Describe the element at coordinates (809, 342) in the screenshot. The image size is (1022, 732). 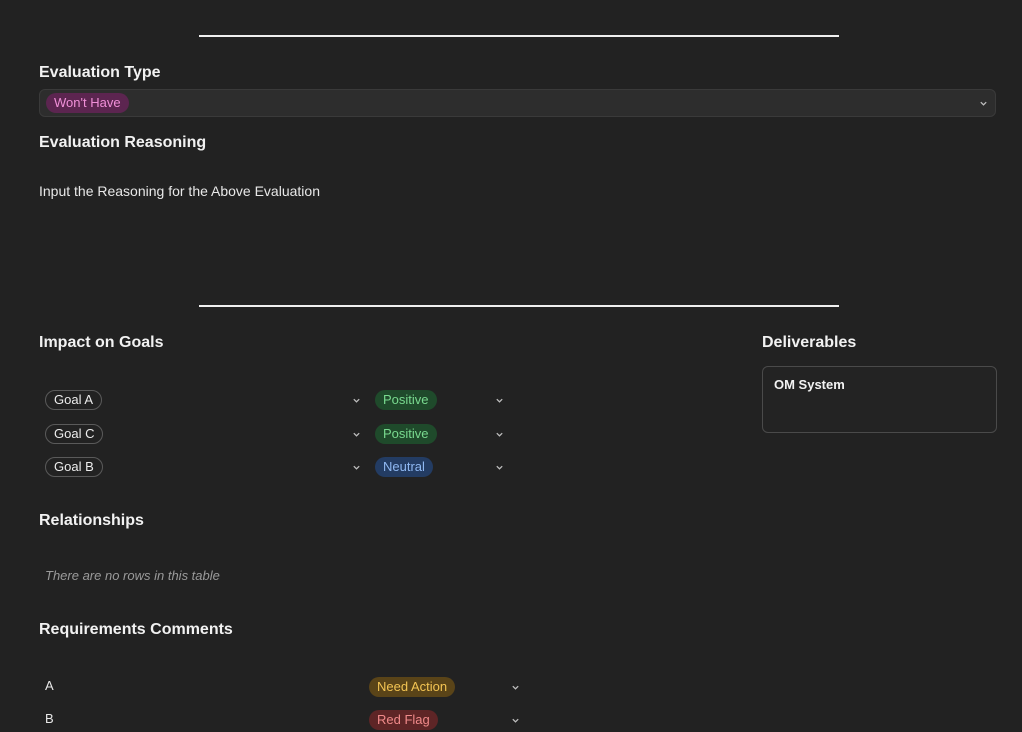
I see `deliverables-title: Deliverables` at that location.